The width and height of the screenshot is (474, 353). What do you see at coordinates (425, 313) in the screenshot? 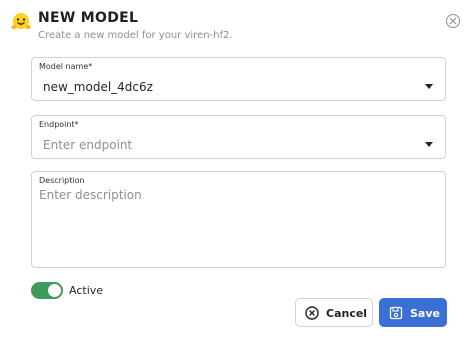
I see `save-label: Save` at bounding box center [425, 313].